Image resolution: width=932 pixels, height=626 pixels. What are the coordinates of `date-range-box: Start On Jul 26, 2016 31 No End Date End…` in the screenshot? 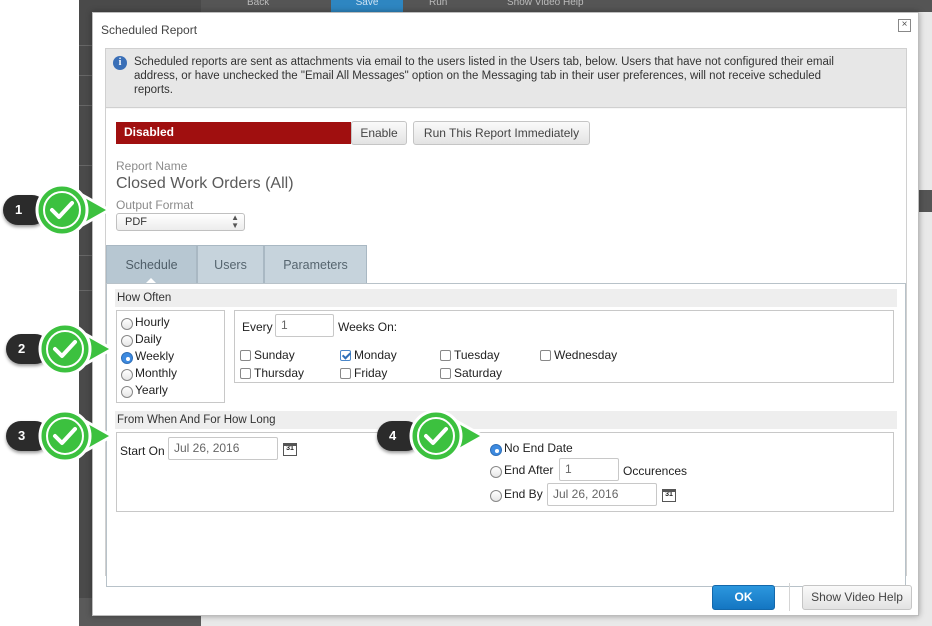 It's located at (505, 472).